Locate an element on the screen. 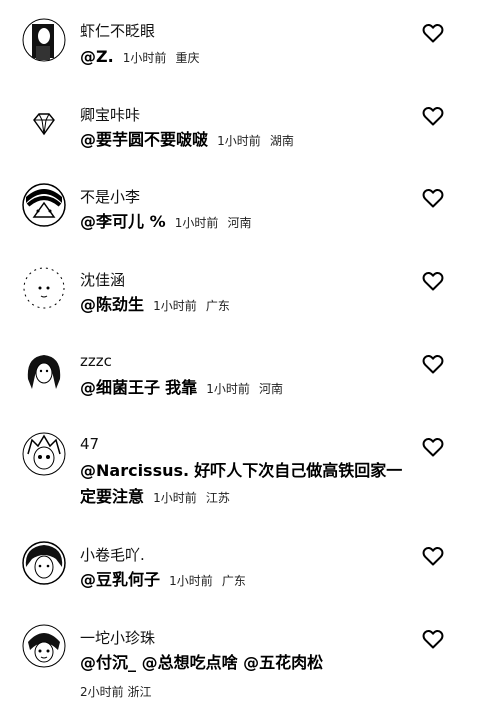 The width and height of the screenshot is (477, 709). comment-body: @李可儿 % 1小时前 河南 is located at coordinates (245, 222).